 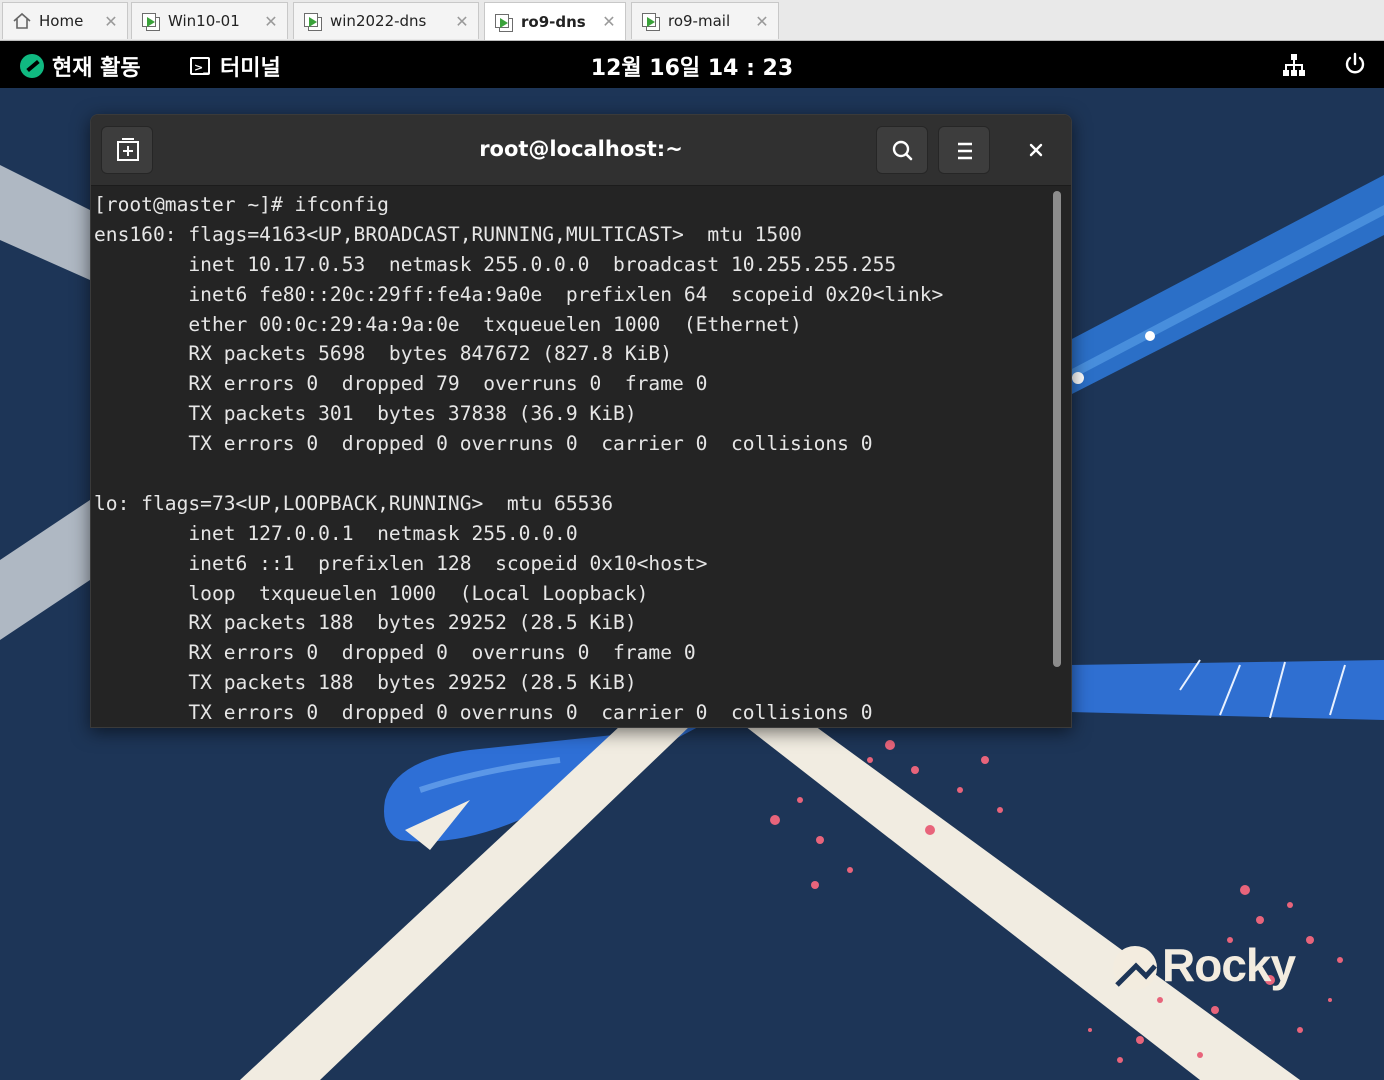 What do you see at coordinates (22, 20) in the screenshot?
I see `home-icon` at bounding box center [22, 20].